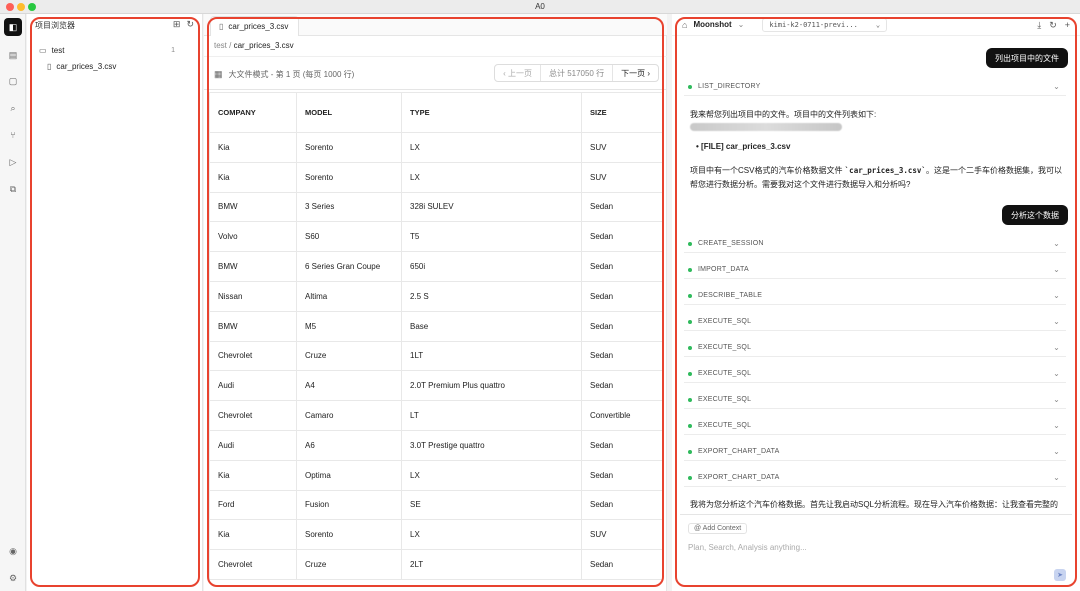 The width and height of the screenshot is (1080, 591). Describe the element at coordinates (875, 244) in the screenshot. I see `tool-call-row: CREATE_SESSION ⌄` at that location.